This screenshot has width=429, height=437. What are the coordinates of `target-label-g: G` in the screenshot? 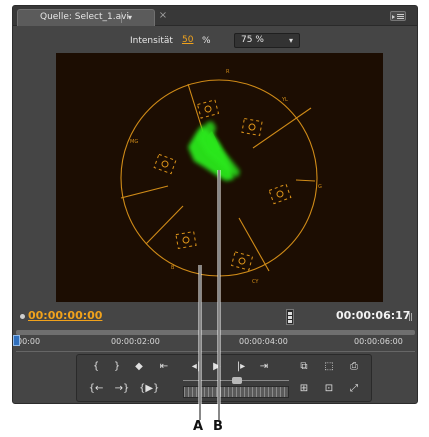 It's located at (320, 187).